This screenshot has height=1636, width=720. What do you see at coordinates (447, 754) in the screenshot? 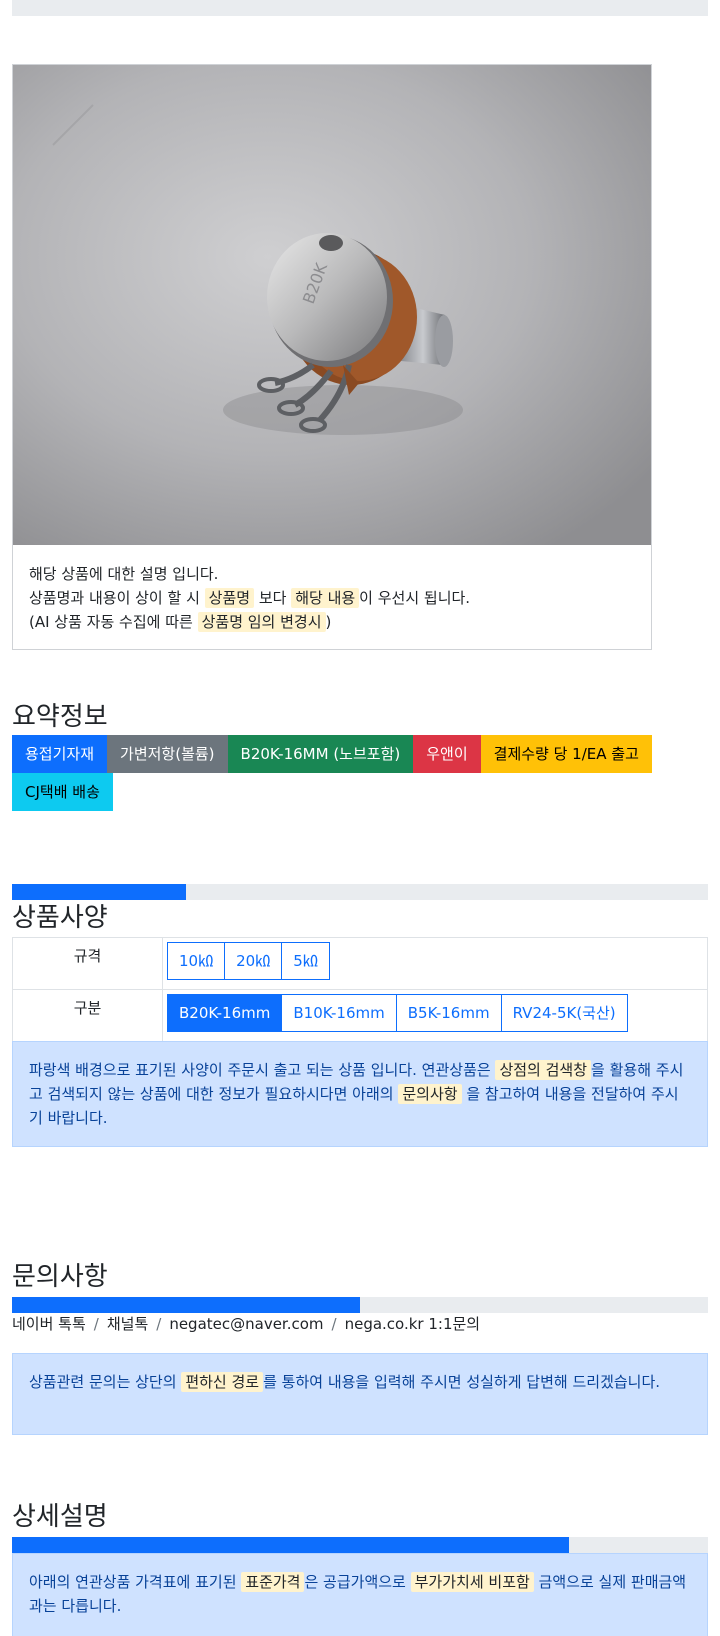
I see `badge-brand: 우앤이` at bounding box center [447, 754].